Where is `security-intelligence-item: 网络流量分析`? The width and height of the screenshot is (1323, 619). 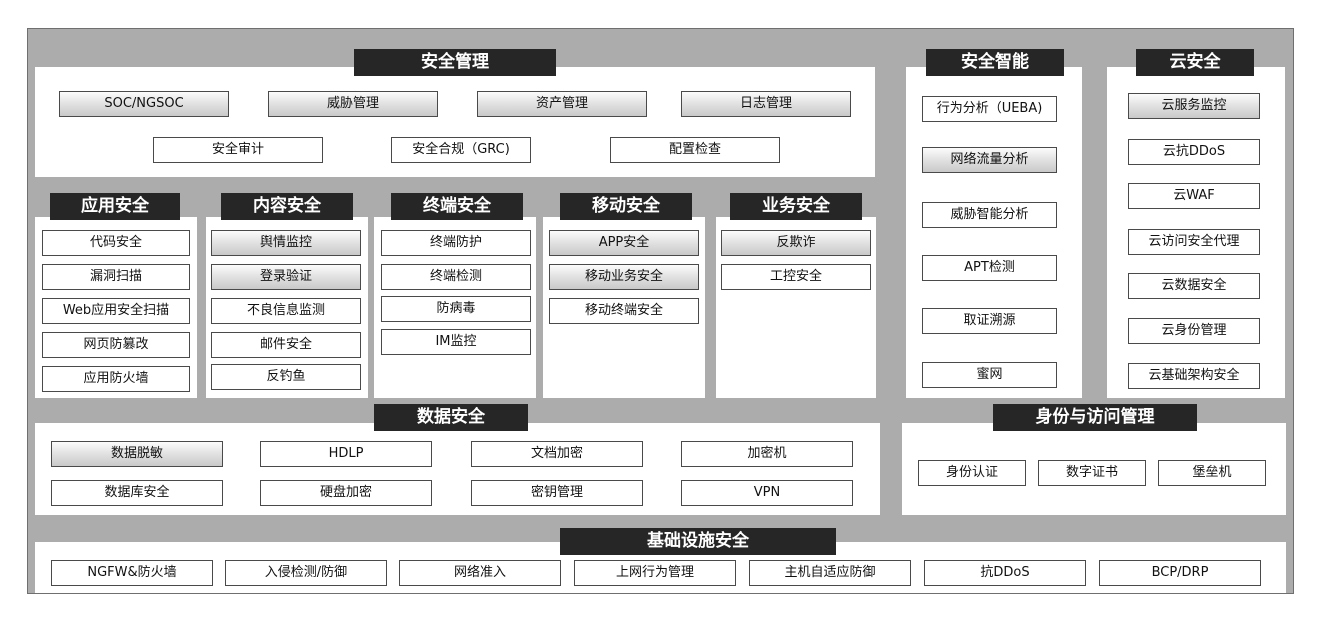
security-intelligence-item: 网络流量分析 is located at coordinates (989, 160).